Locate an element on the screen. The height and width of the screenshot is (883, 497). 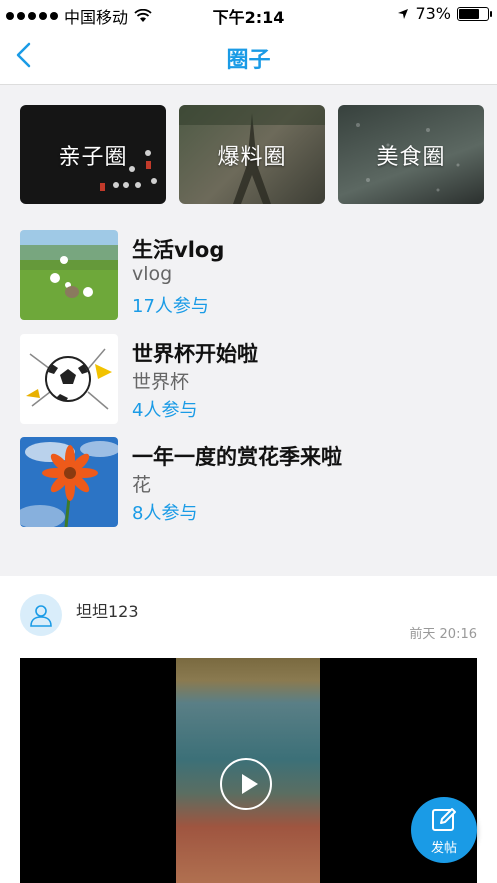
circle-card-parenting: 亲子圈 is located at coordinates (93, 154).